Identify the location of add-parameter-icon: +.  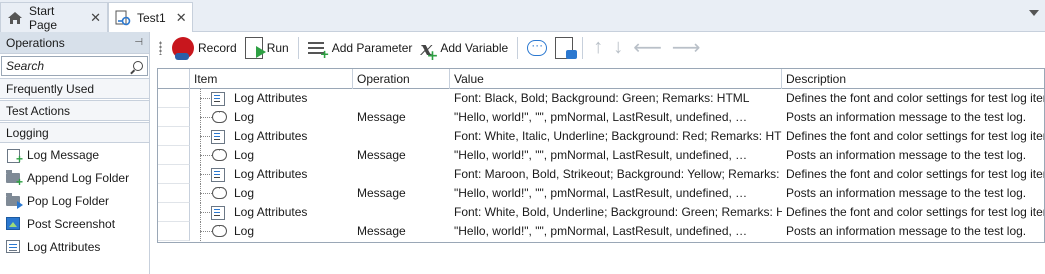
(318, 49).